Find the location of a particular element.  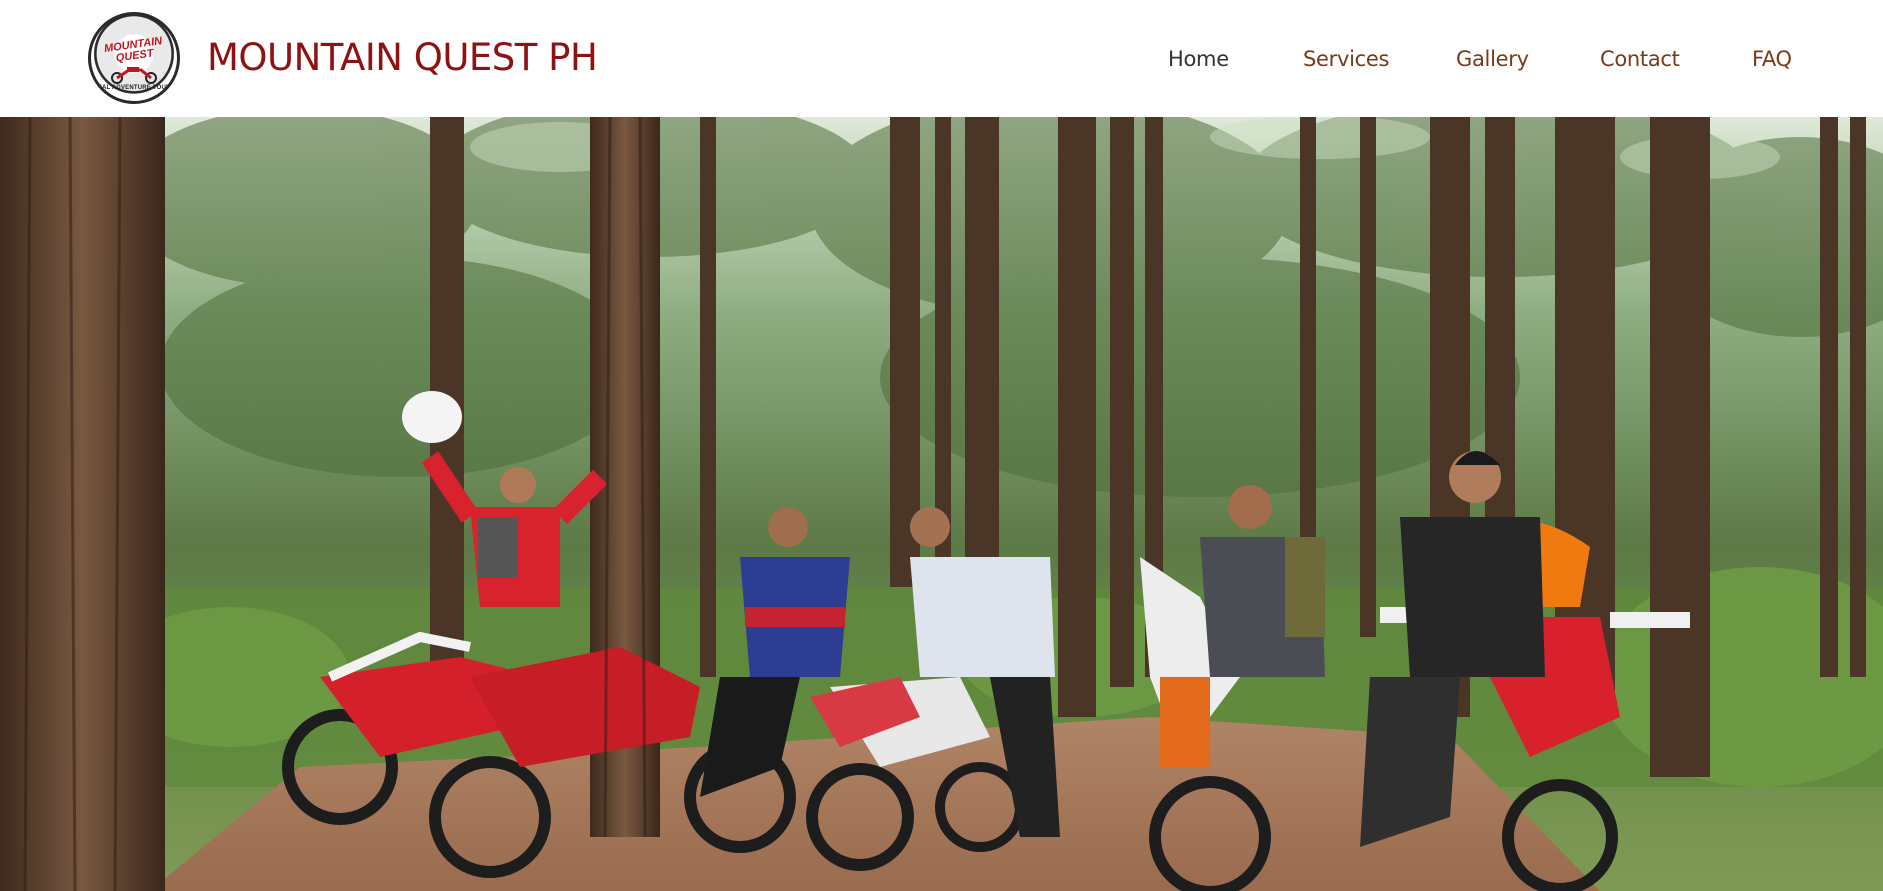

main-nav: Home Services Gallery Contact FAQ is located at coordinates (941, 59).